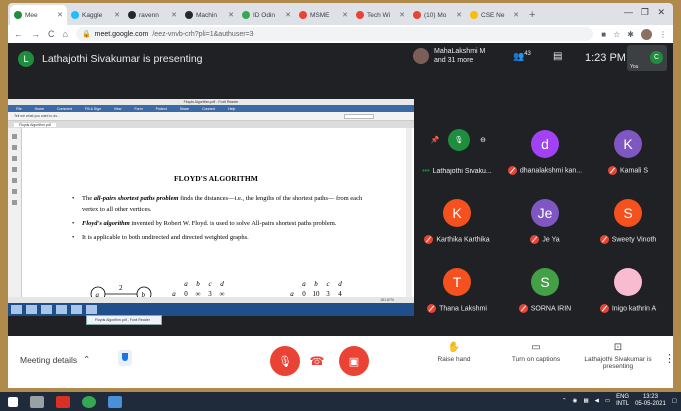  Describe the element at coordinates (663, 34) in the screenshot. I see `menu-icon: ⋮` at that location.